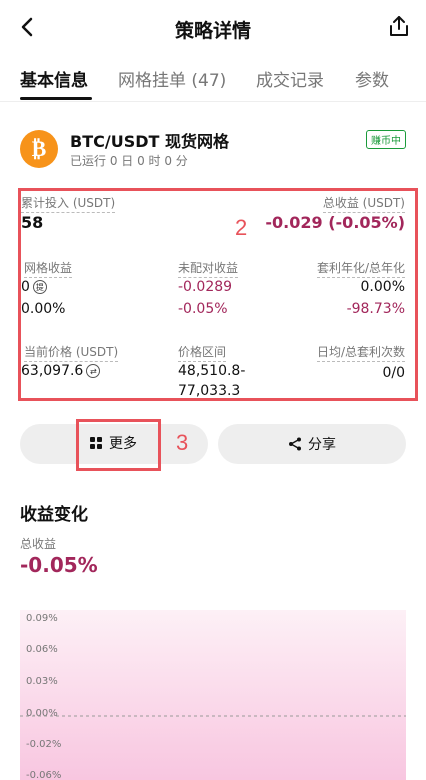  I want to click on strategy-name: BTC/USDT 现货网格, so click(149, 141).